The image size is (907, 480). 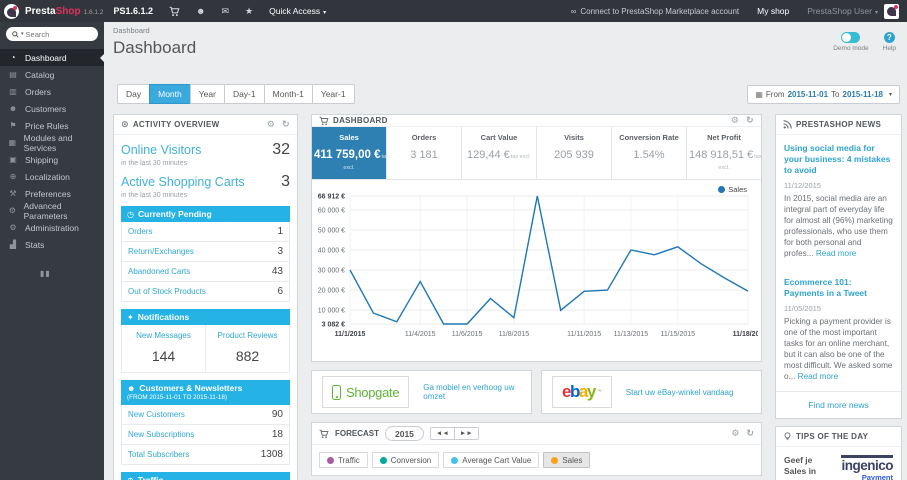 What do you see at coordinates (442, 433) in the screenshot?
I see `previous-year-button: ◄◄` at bounding box center [442, 433].